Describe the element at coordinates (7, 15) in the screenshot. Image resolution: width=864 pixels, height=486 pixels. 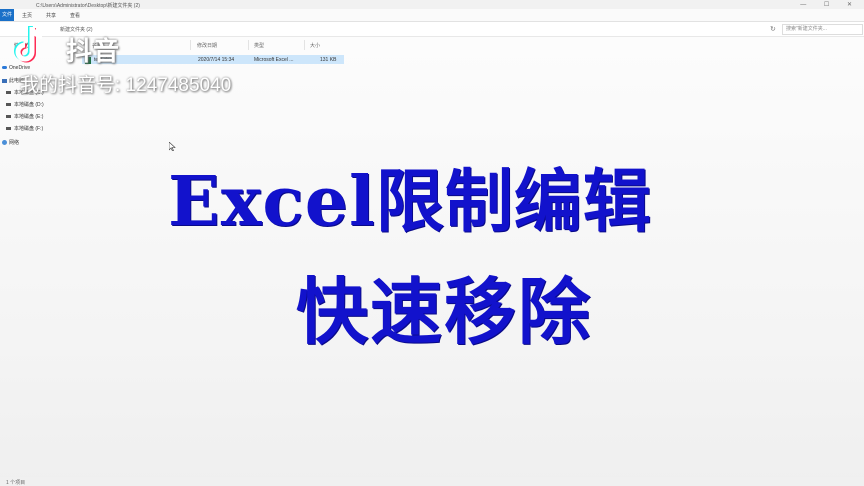
I see `tab-file: 文件` at that location.